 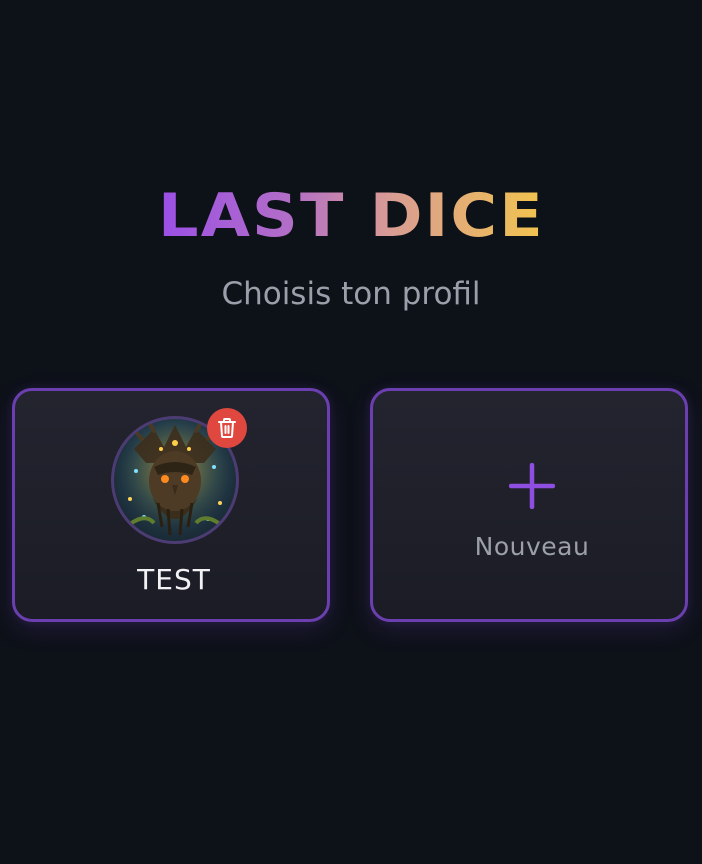 I want to click on plus-icon, so click(x=532, y=486).